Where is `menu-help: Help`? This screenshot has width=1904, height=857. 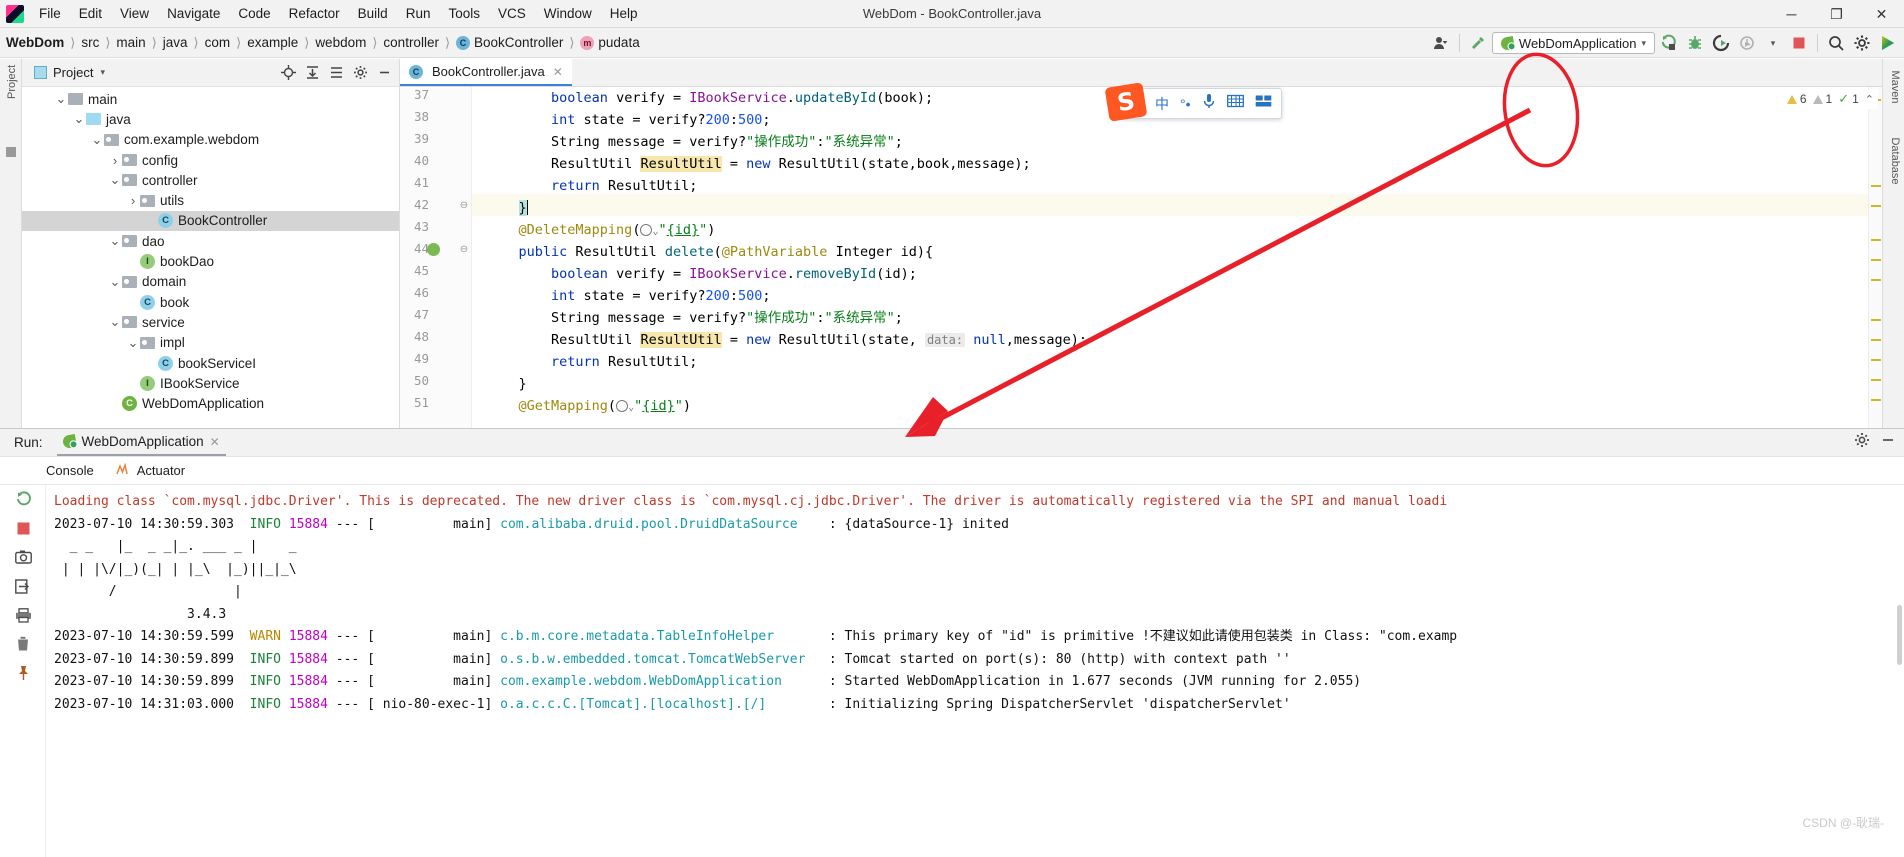
menu-help: Help is located at coordinates (624, 13).